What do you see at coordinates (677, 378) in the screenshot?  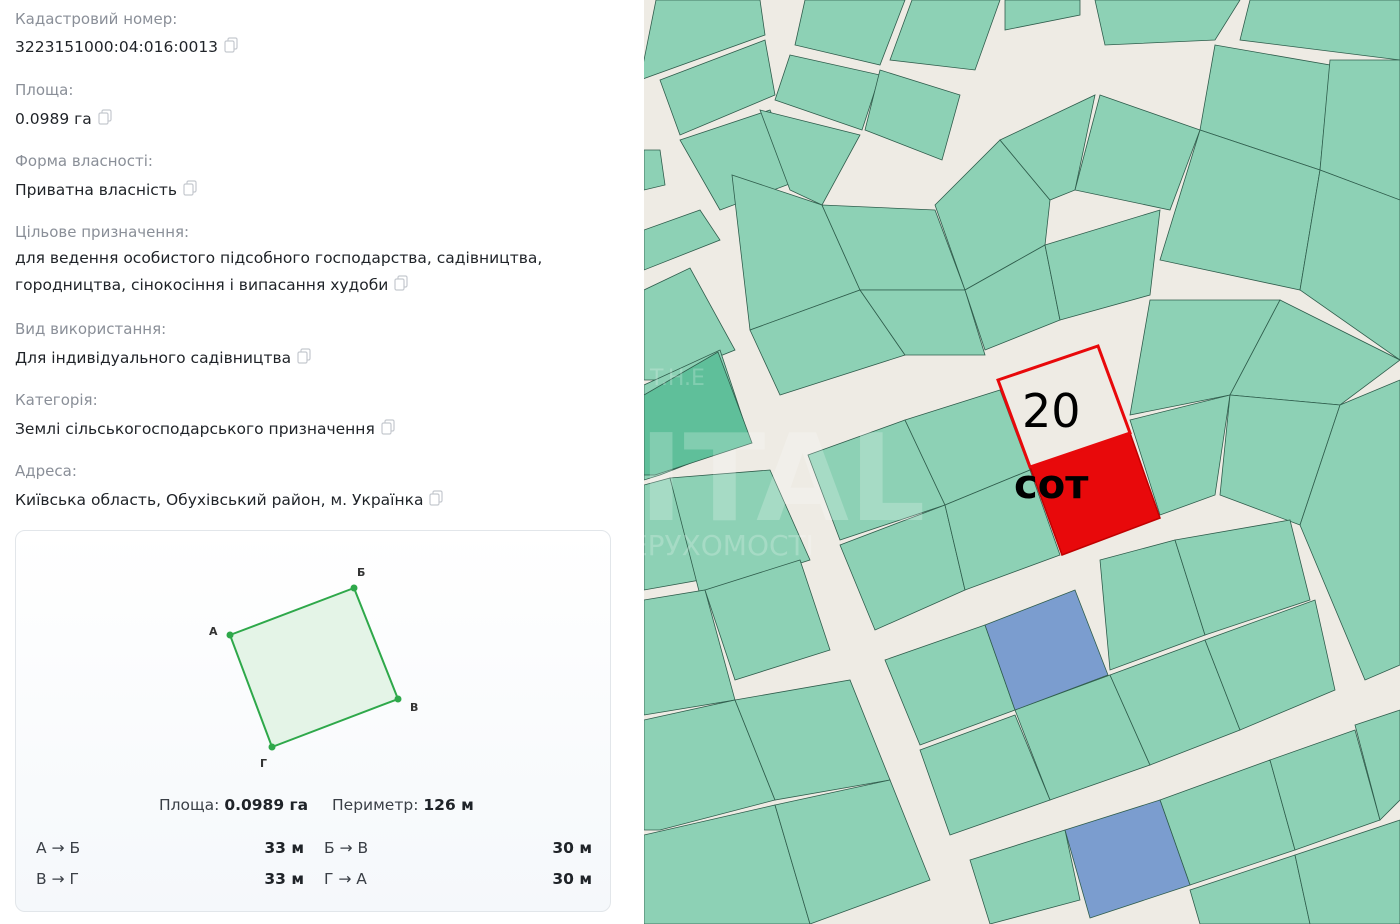 I see `watermark-top: T.H.E` at bounding box center [677, 378].